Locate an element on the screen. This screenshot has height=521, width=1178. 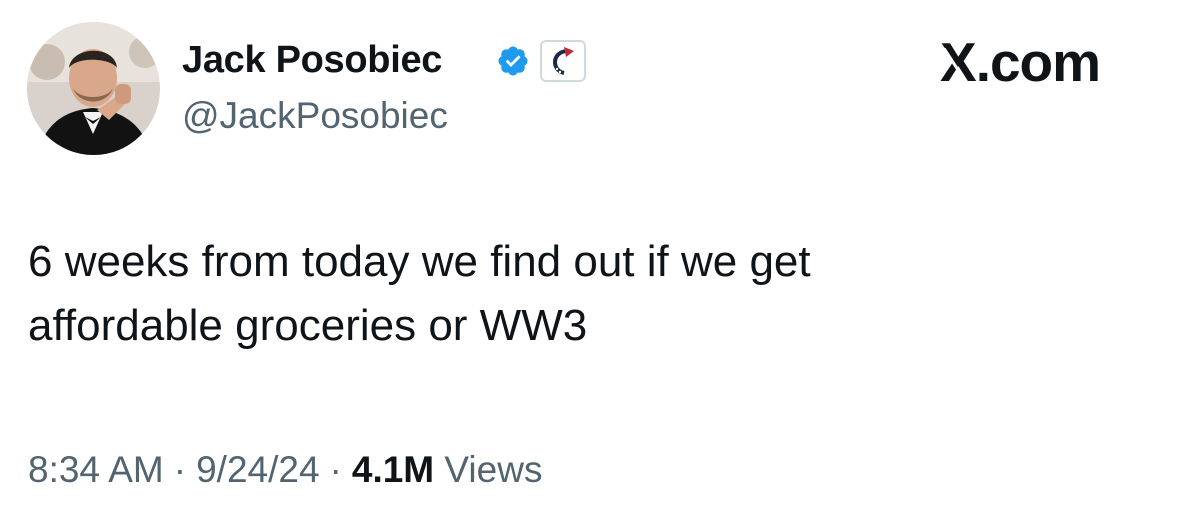
tweet-meta: 8:34 AM · 9/24/24 · 4.1M Views is located at coordinates (285, 470).